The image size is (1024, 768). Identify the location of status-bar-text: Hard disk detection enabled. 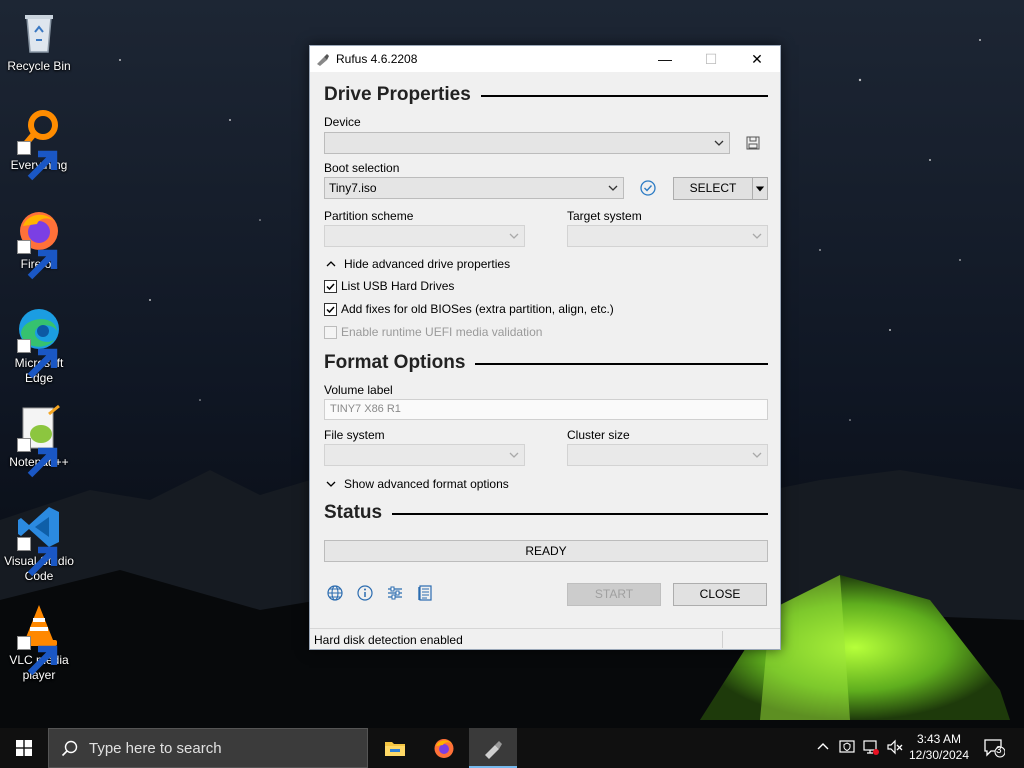
(388, 640).